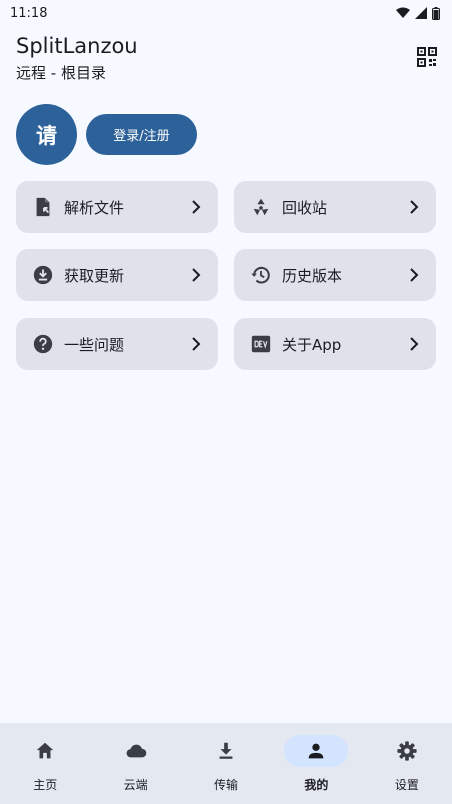 This screenshot has height=804, width=452. What do you see at coordinates (46, 134) in the screenshot?
I see `avatar: 请` at bounding box center [46, 134].